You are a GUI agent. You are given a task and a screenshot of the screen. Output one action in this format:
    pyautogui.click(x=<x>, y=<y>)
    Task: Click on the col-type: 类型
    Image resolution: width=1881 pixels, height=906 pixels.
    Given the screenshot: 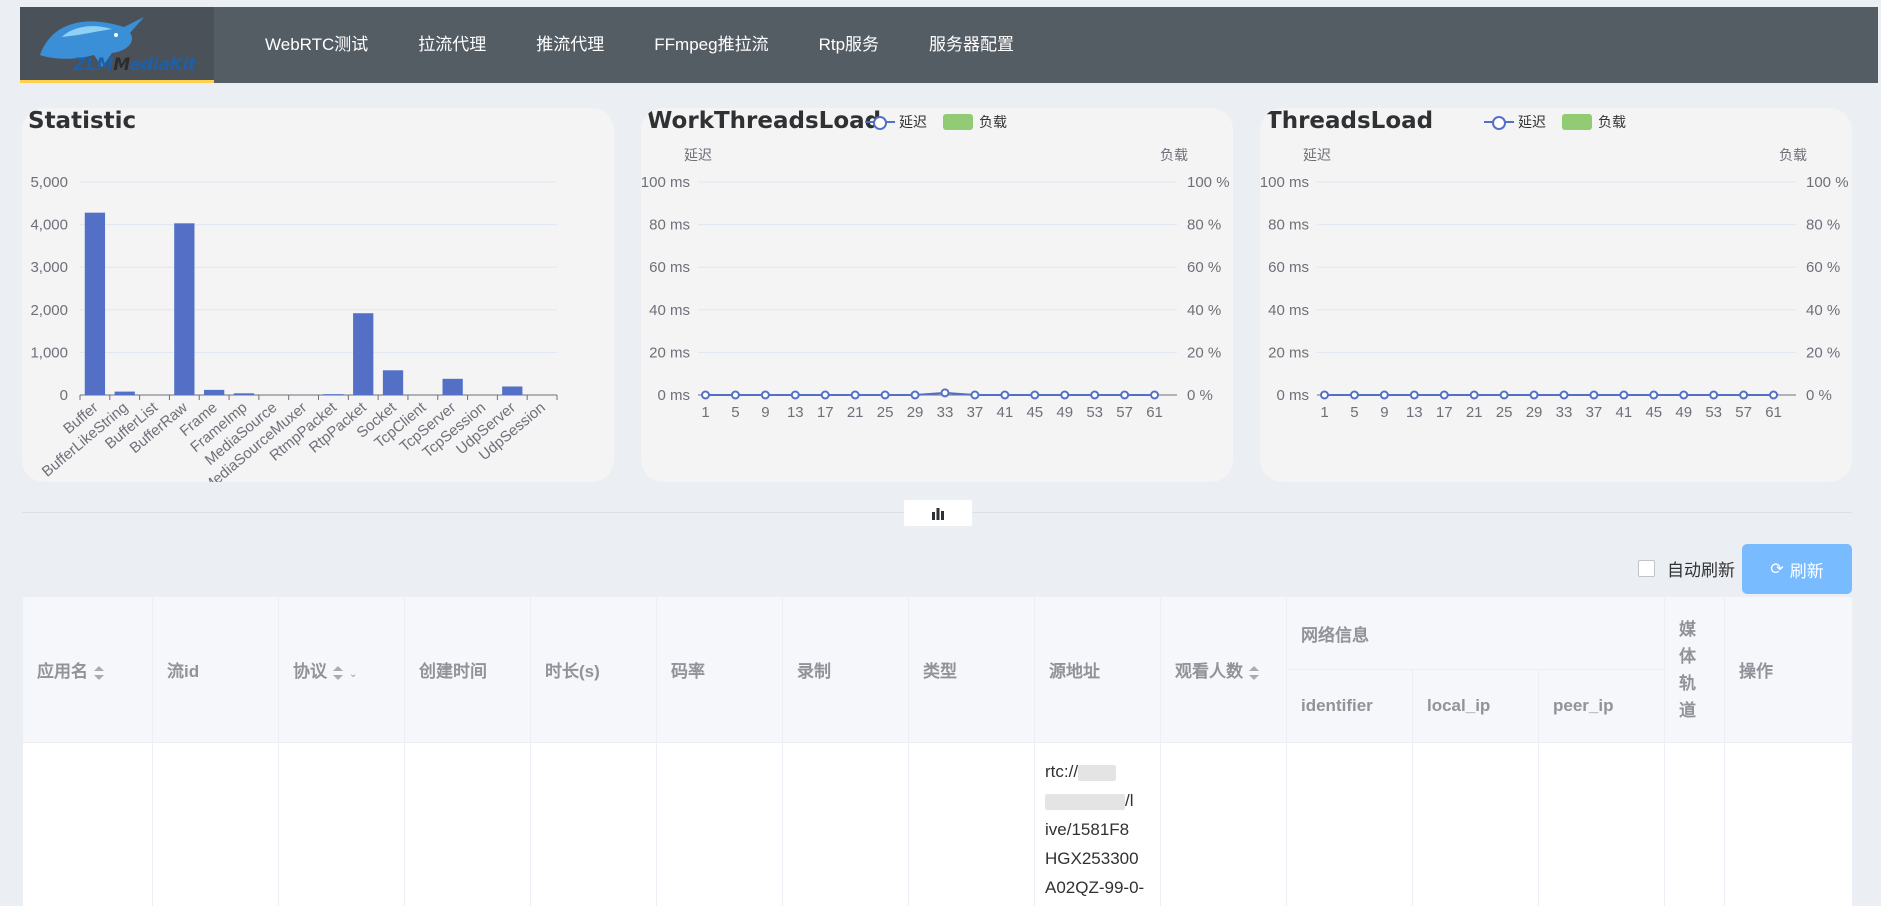 What is the action you would take?
    pyautogui.click(x=971, y=669)
    